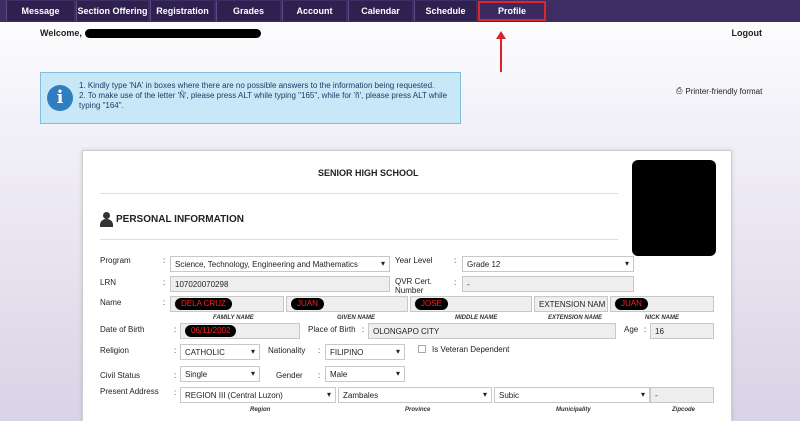  I want to click on nav-item-profile: Profile, so click(512, 11).